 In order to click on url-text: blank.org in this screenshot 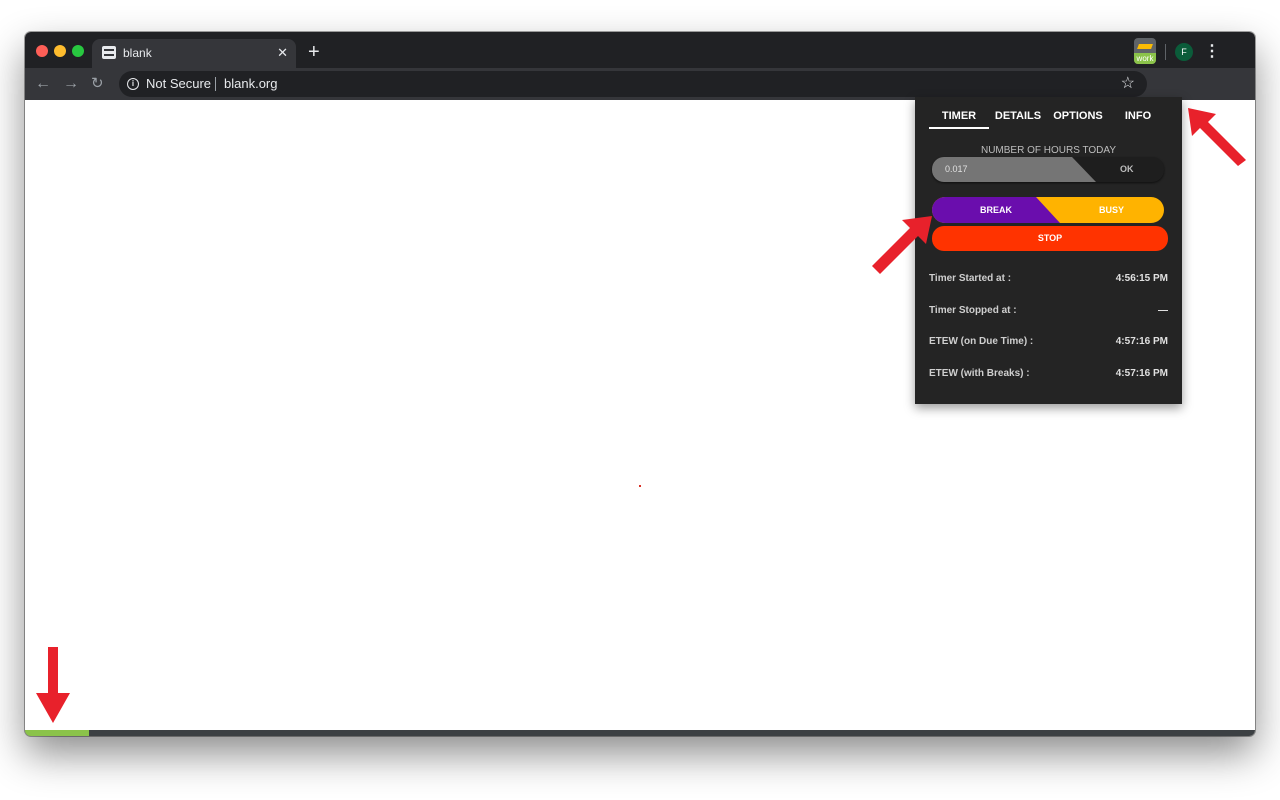, I will do `click(250, 83)`.